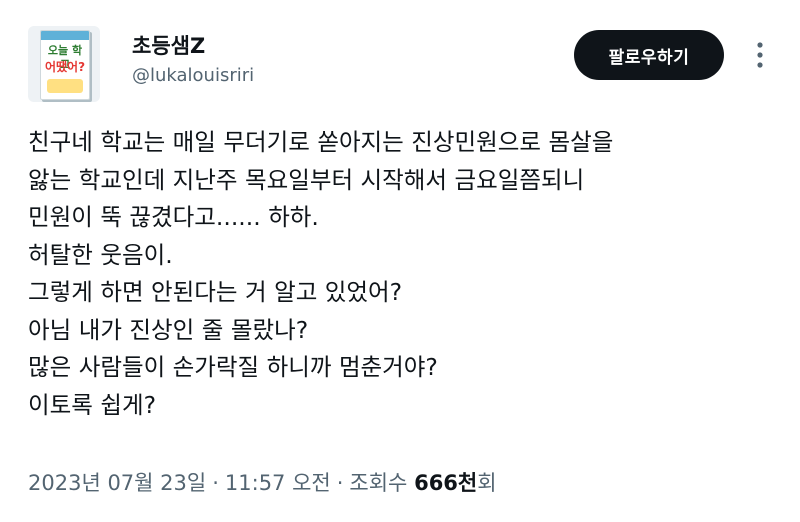 This screenshot has width=800, height=522. What do you see at coordinates (487, 483) in the screenshot?
I see `views-suffix: 회` at bounding box center [487, 483].